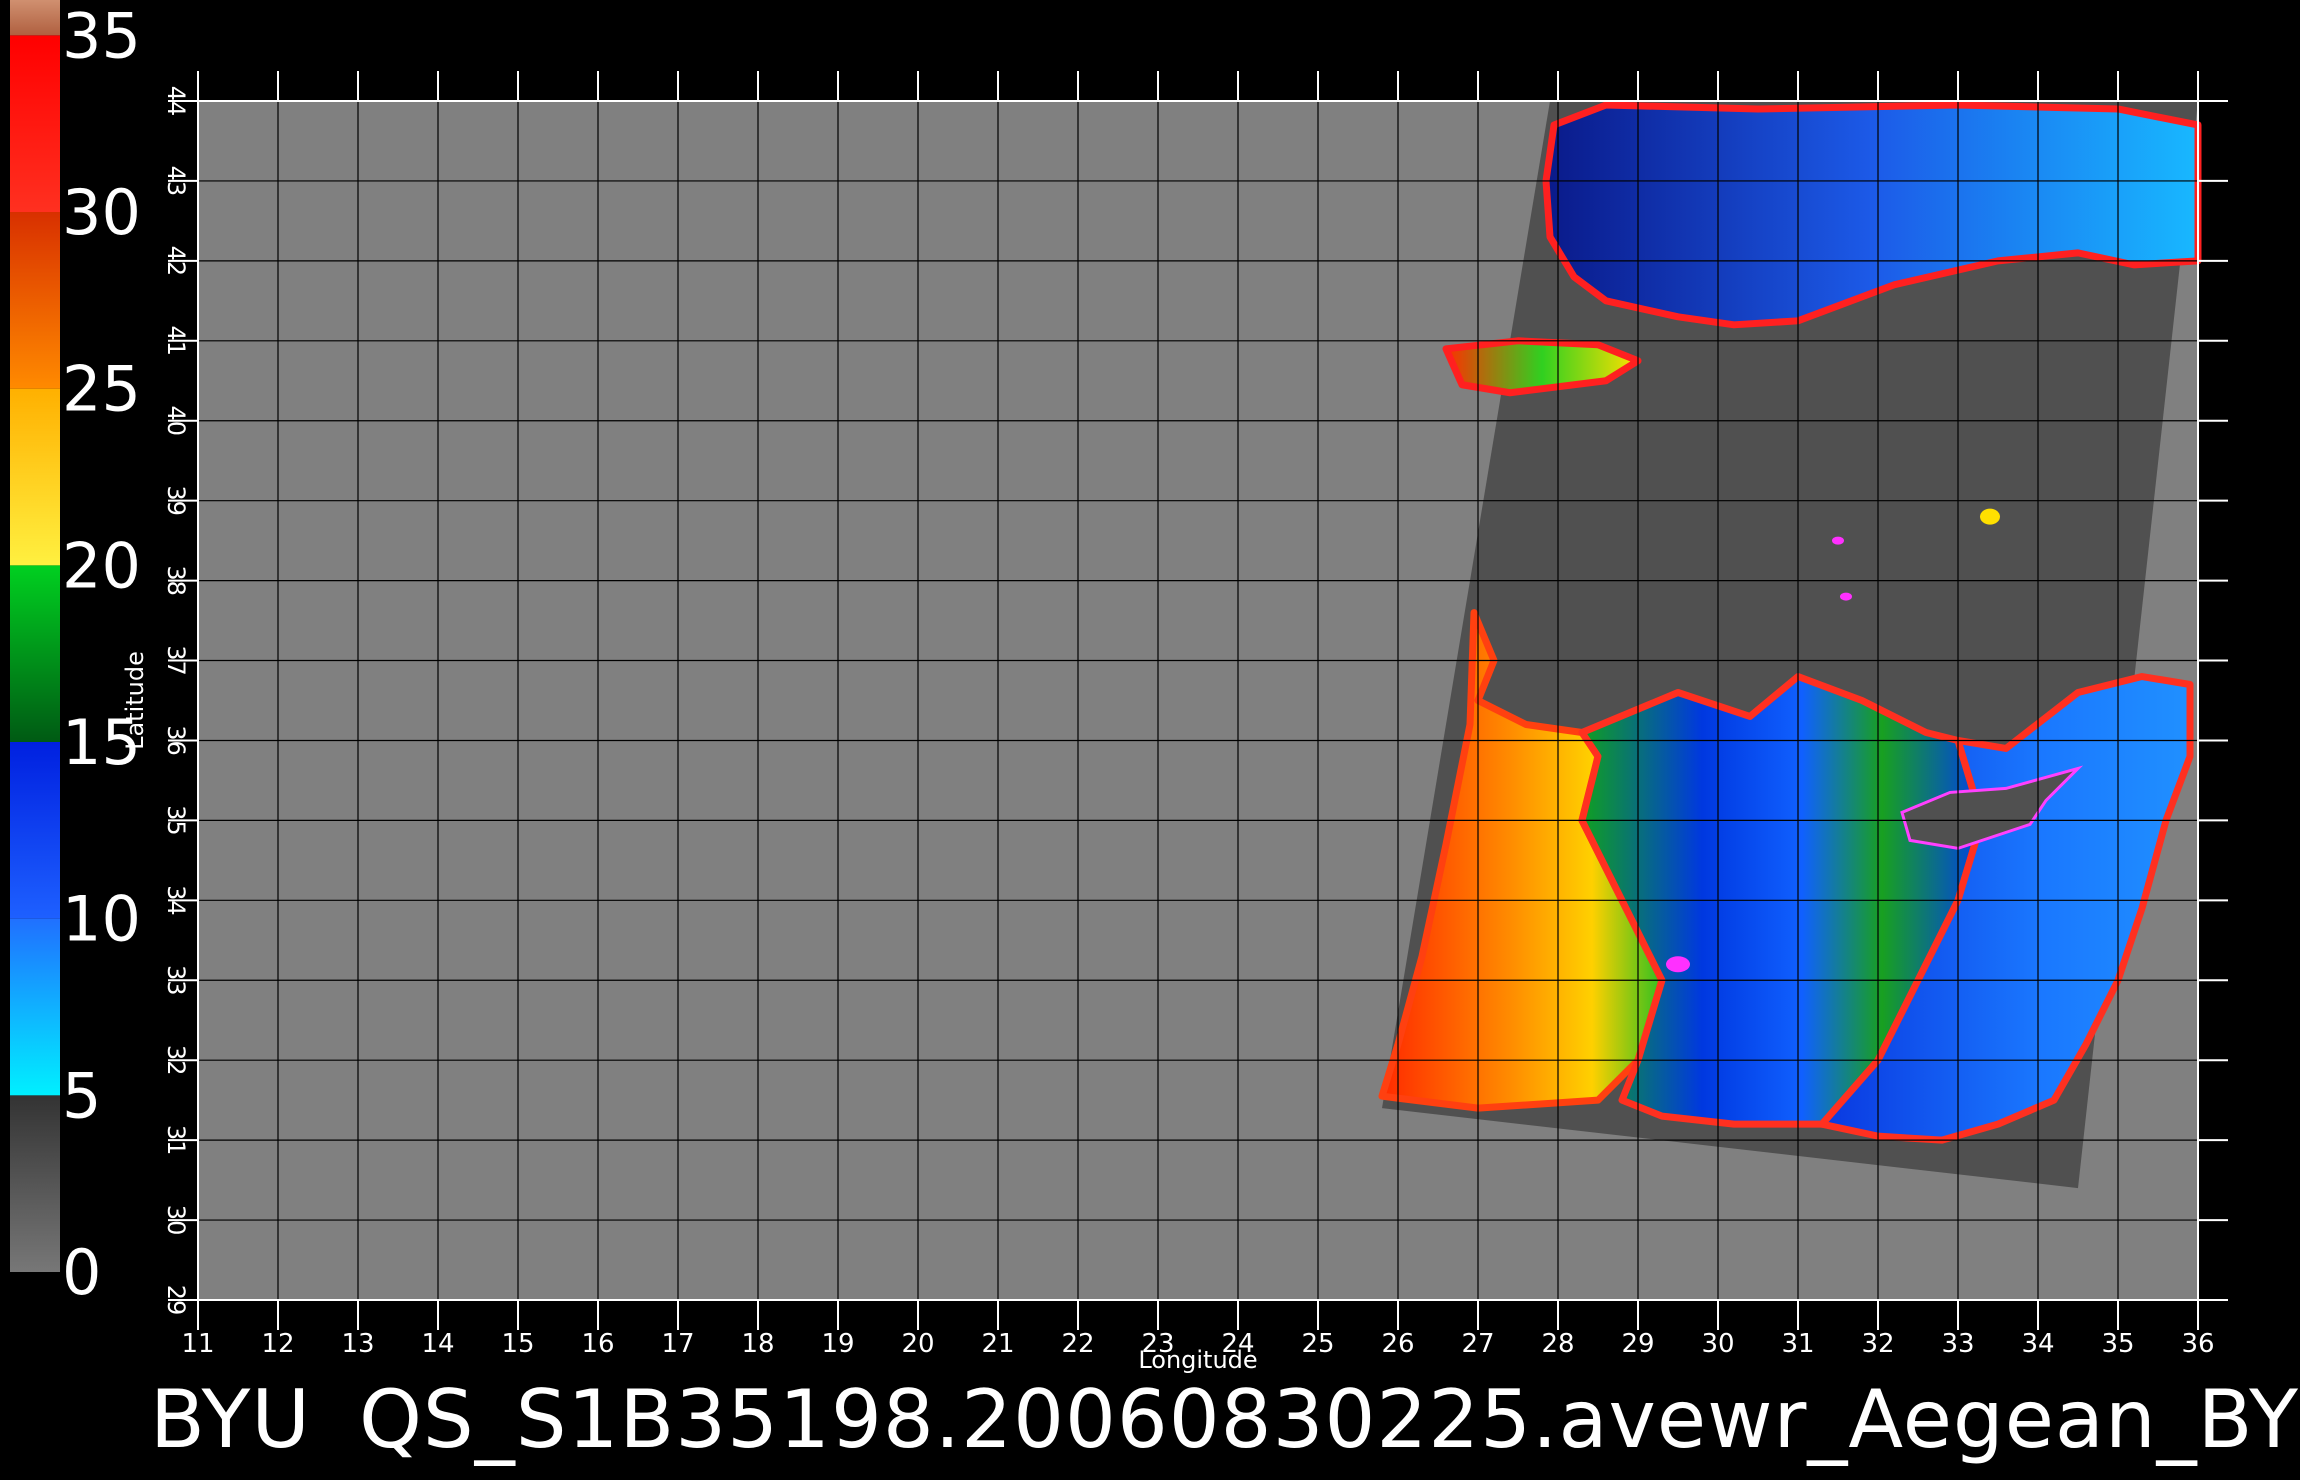 The image size is (2300, 1480). Describe the element at coordinates (176, 820) in the screenshot. I see `lat-tick-label: 35` at that location.